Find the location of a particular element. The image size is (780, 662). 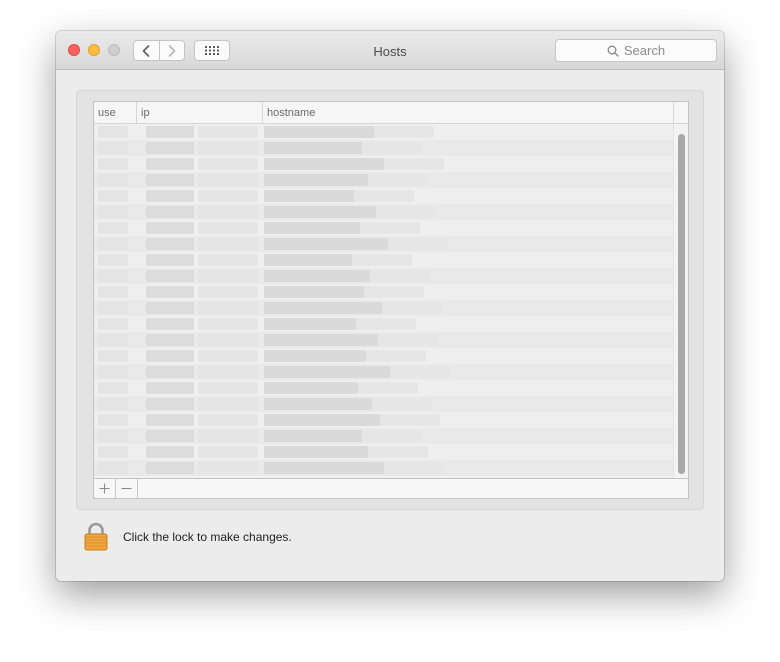

minus-icon is located at coordinates (126, 488).